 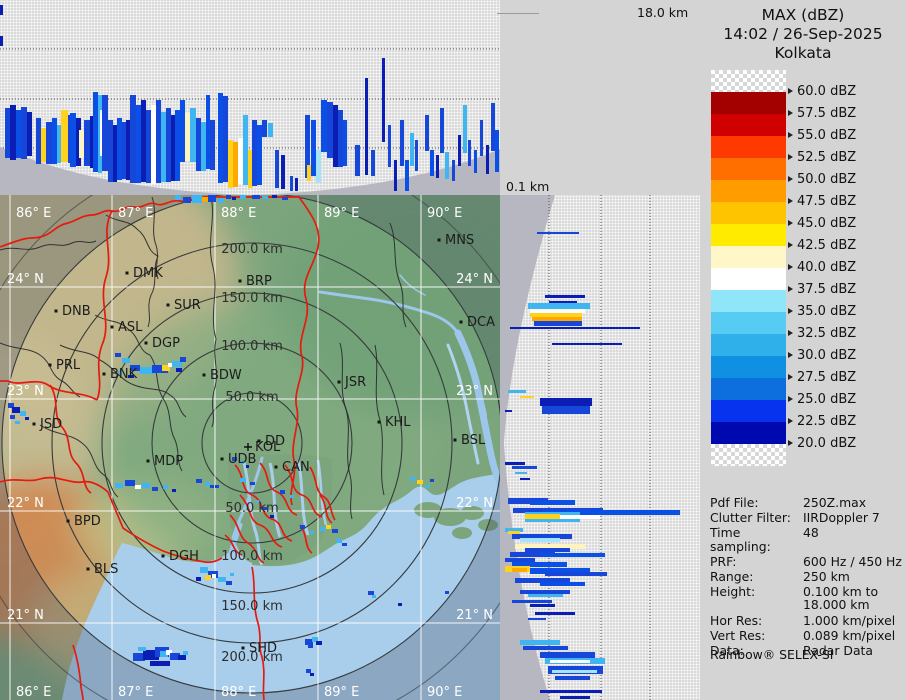 I want to click on latitude-label: 24° N, so click(x=25, y=279).